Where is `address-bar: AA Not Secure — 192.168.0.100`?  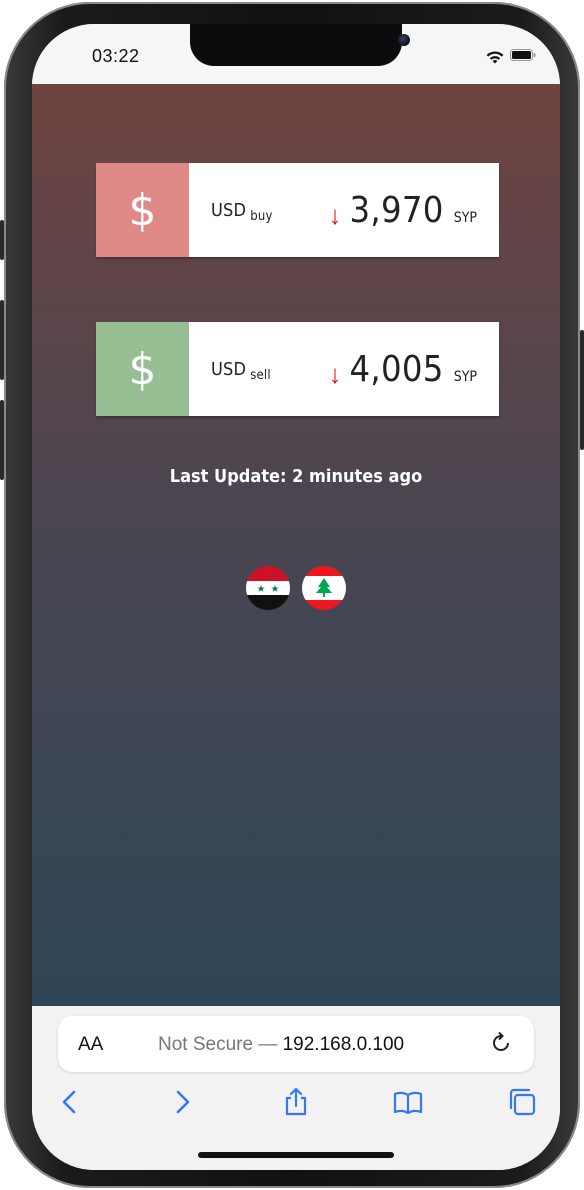 address-bar: AA Not Secure — 192.168.0.100 is located at coordinates (296, 1044).